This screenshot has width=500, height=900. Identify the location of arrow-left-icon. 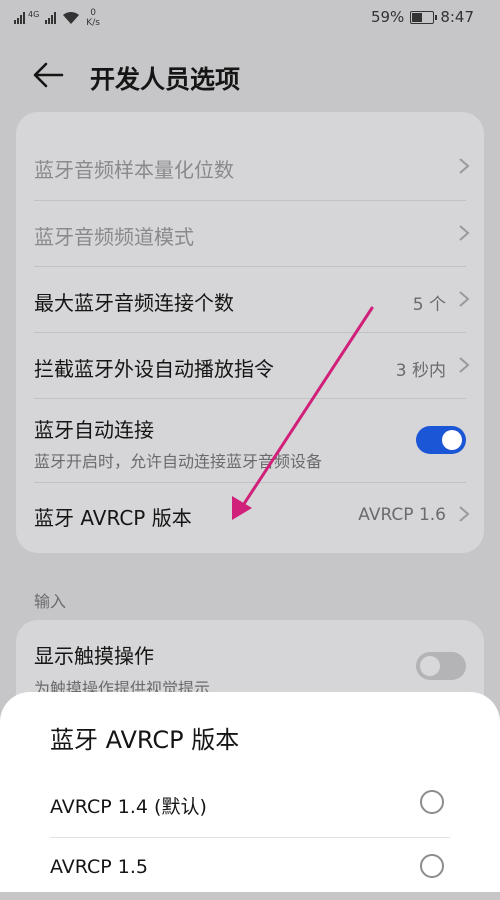
(48, 75).